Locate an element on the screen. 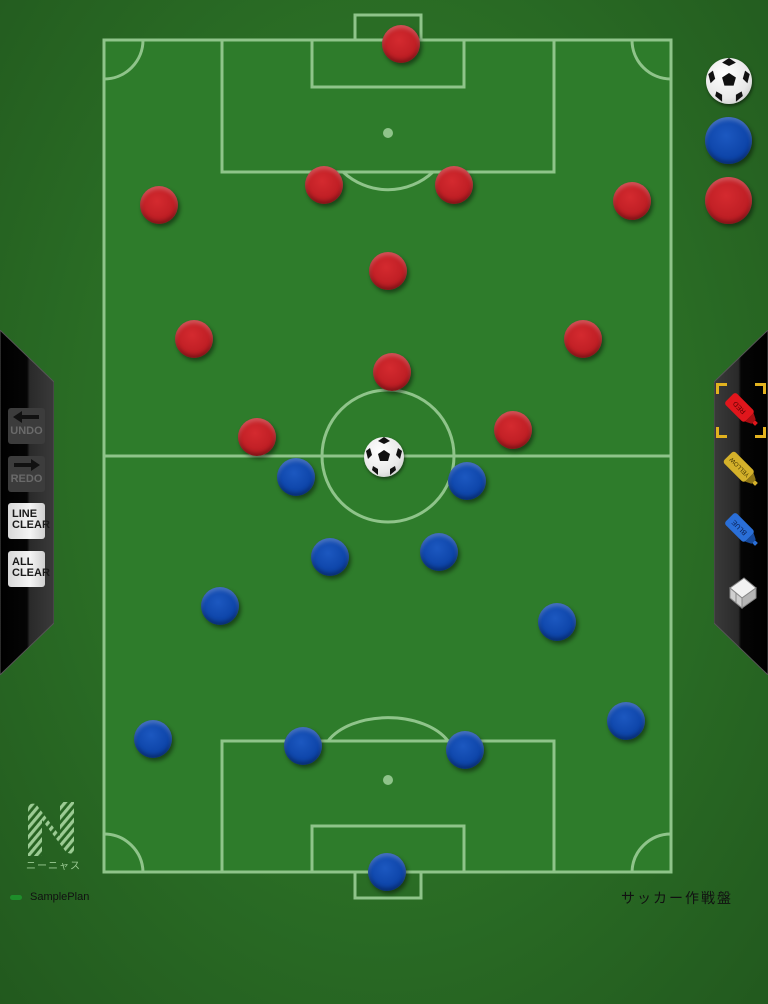 The image size is (768, 1004). red-marker-button: RED is located at coordinates (743, 411).